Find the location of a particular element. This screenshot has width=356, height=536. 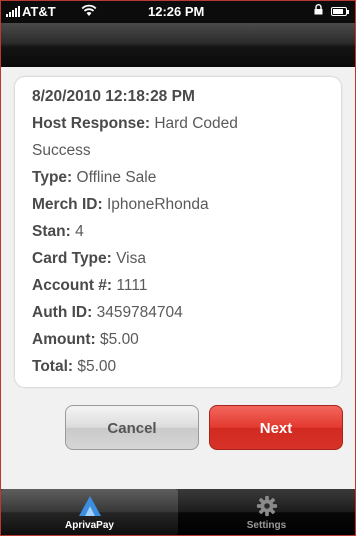

detail-value: Offline Sale is located at coordinates (116, 177).